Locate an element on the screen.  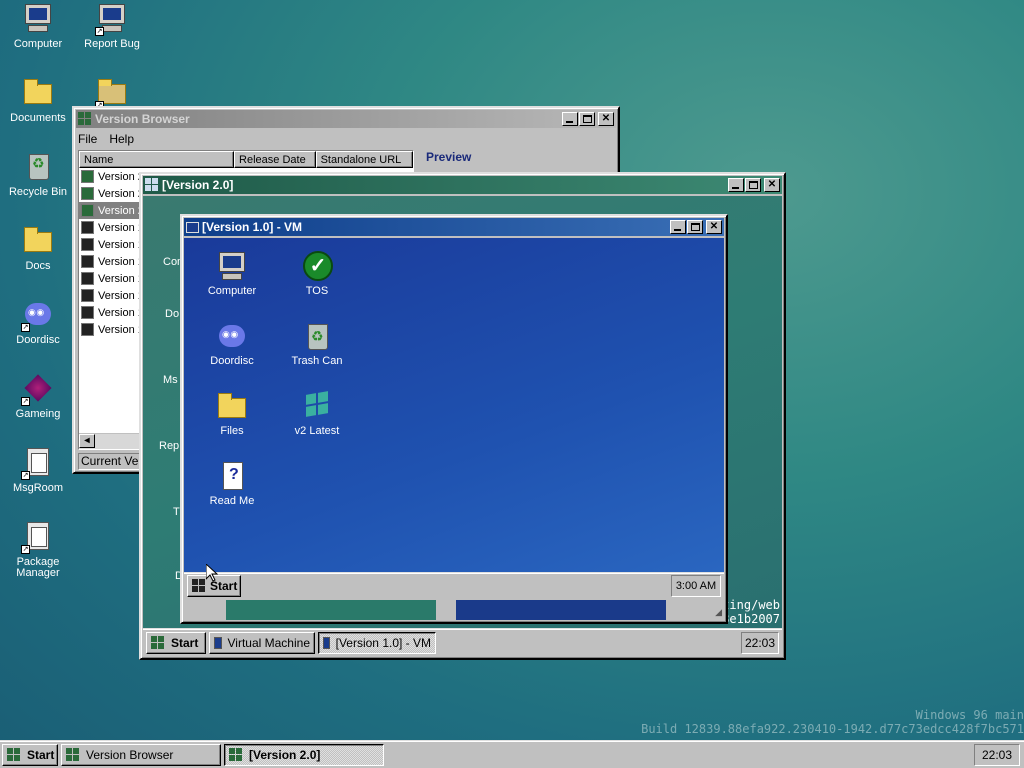
desktop-icon-recycle-bin: Recycle Bin is located at coordinates (38, 174).